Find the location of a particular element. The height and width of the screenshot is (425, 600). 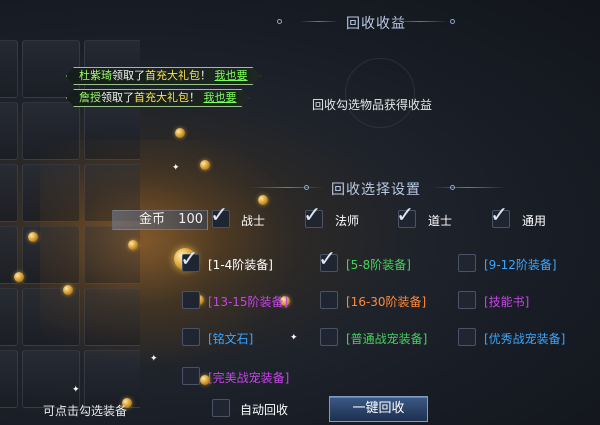

one-click-recycle-button: 一键回收 is located at coordinates (378, 409).